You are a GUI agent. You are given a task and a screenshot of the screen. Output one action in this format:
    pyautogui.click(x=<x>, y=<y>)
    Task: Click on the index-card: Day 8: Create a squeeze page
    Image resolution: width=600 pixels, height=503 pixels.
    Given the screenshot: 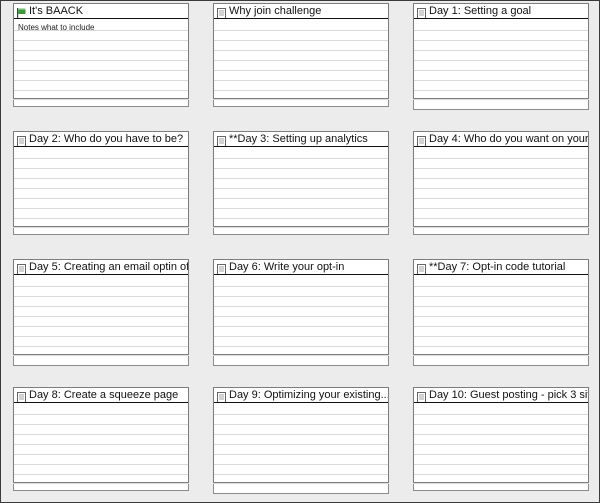 What is the action you would take?
    pyautogui.click(x=101, y=439)
    